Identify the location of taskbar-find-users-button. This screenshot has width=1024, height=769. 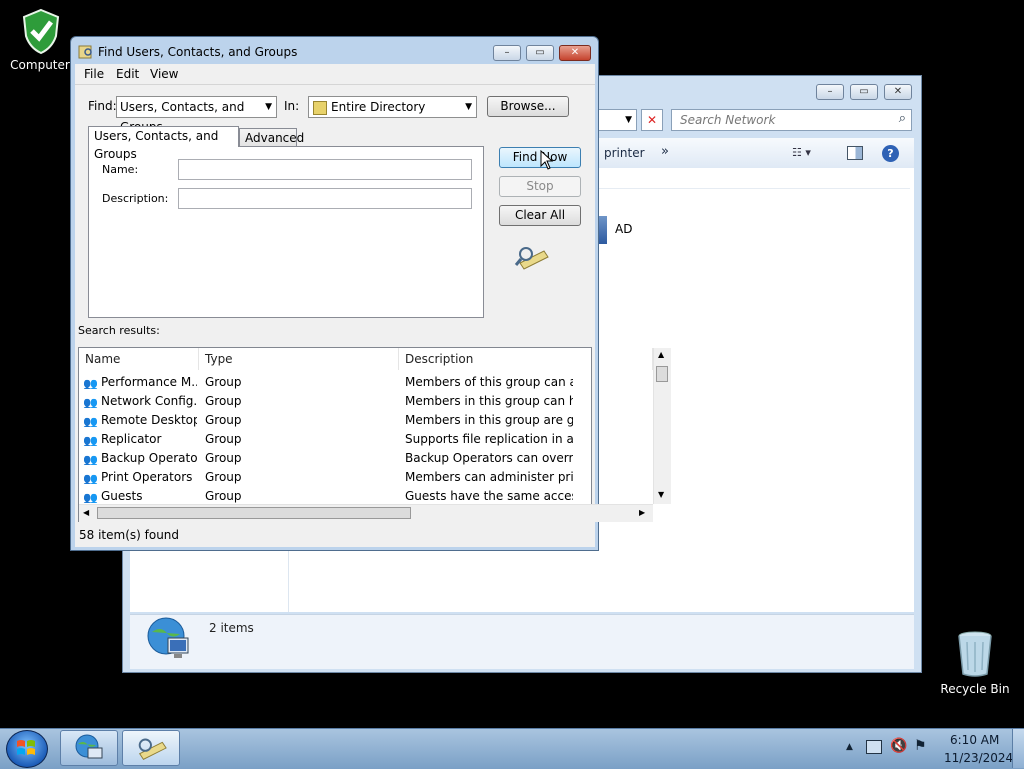
(151, 748).